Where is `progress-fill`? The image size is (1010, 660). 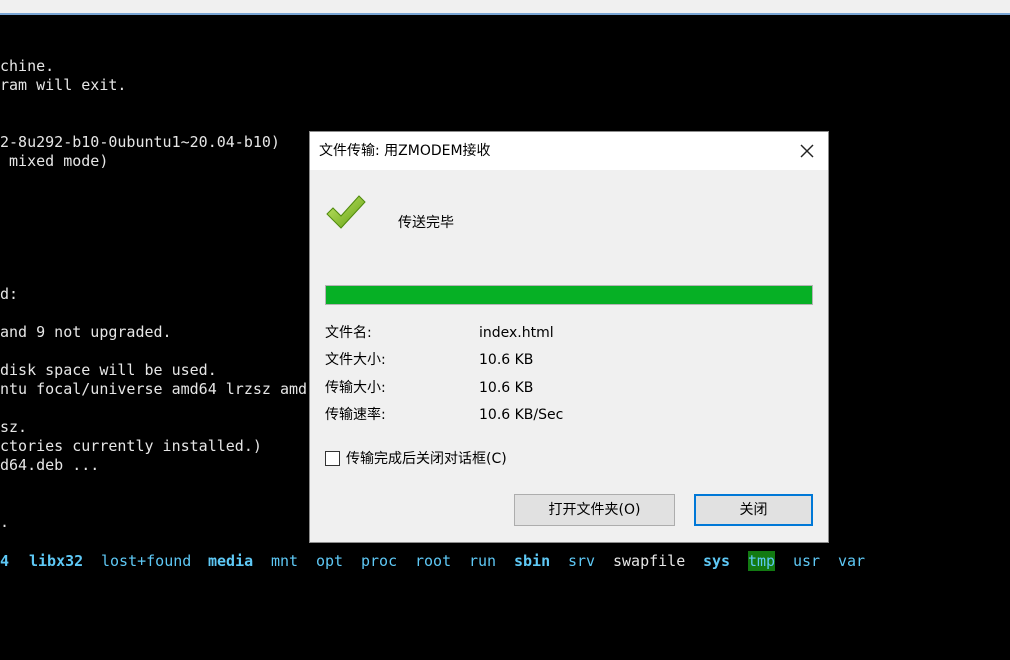
progress-fill is located at coordinates (569, 295).